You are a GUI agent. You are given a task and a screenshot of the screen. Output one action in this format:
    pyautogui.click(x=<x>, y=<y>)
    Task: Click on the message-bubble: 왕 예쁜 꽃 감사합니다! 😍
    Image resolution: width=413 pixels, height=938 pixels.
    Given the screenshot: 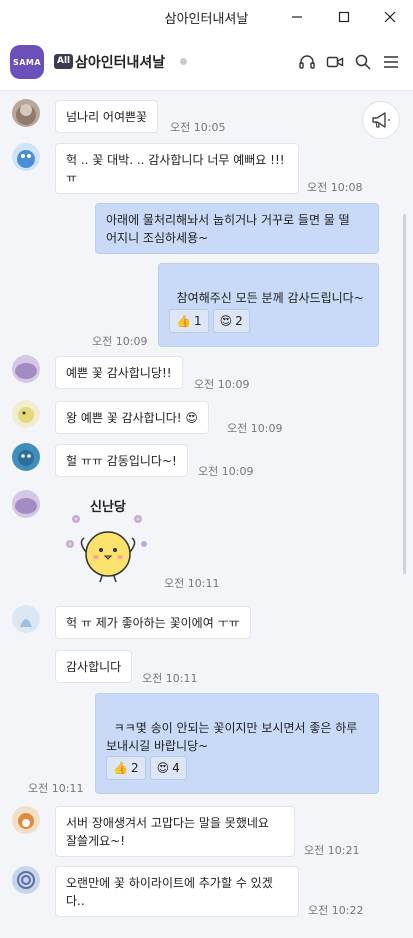 What is the action you would take?
    pyautogui.click(x=132, y=417)
    